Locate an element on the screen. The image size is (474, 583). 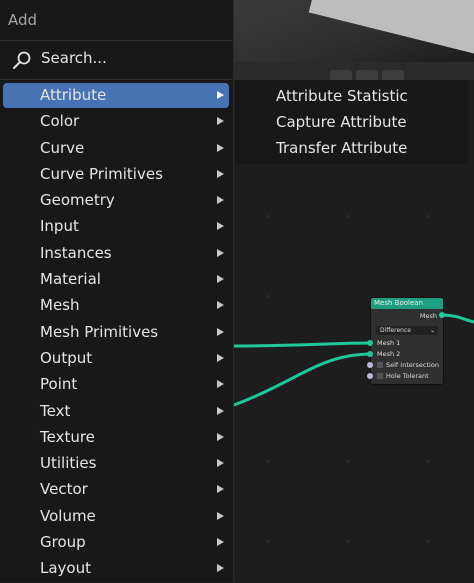
menu-item-label: Volume is located at coordinates (68, 515).